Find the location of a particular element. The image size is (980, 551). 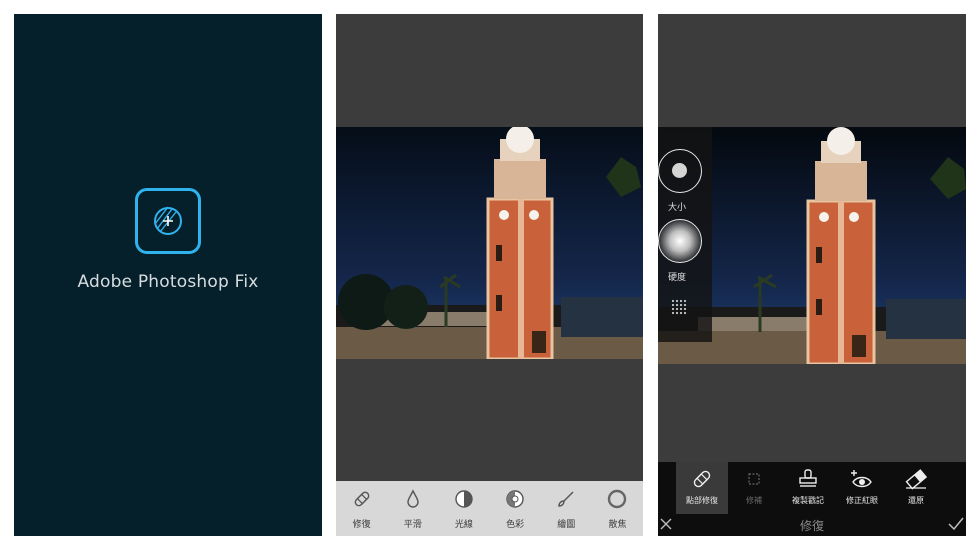

ring-icon is located at coordinates (617, 499).